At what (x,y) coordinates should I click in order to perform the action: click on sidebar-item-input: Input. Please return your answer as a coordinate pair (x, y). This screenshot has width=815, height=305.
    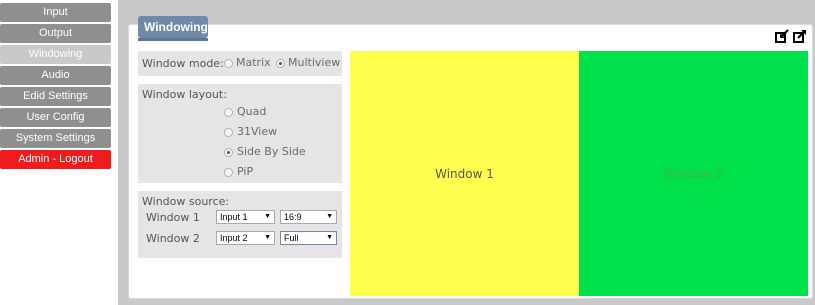
    Looking at the image, I should click on (55, 12).